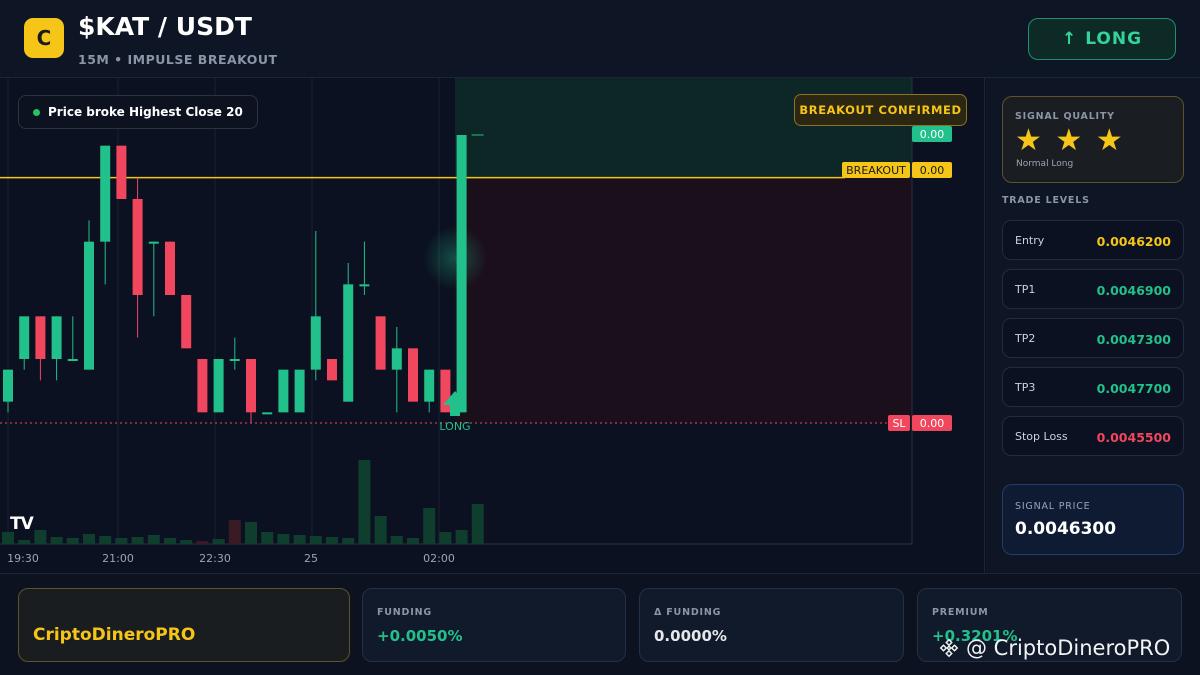 This screenshot has width=1200, height=675. I want to click on top-price-tag: 0.00, so click(932, 134).